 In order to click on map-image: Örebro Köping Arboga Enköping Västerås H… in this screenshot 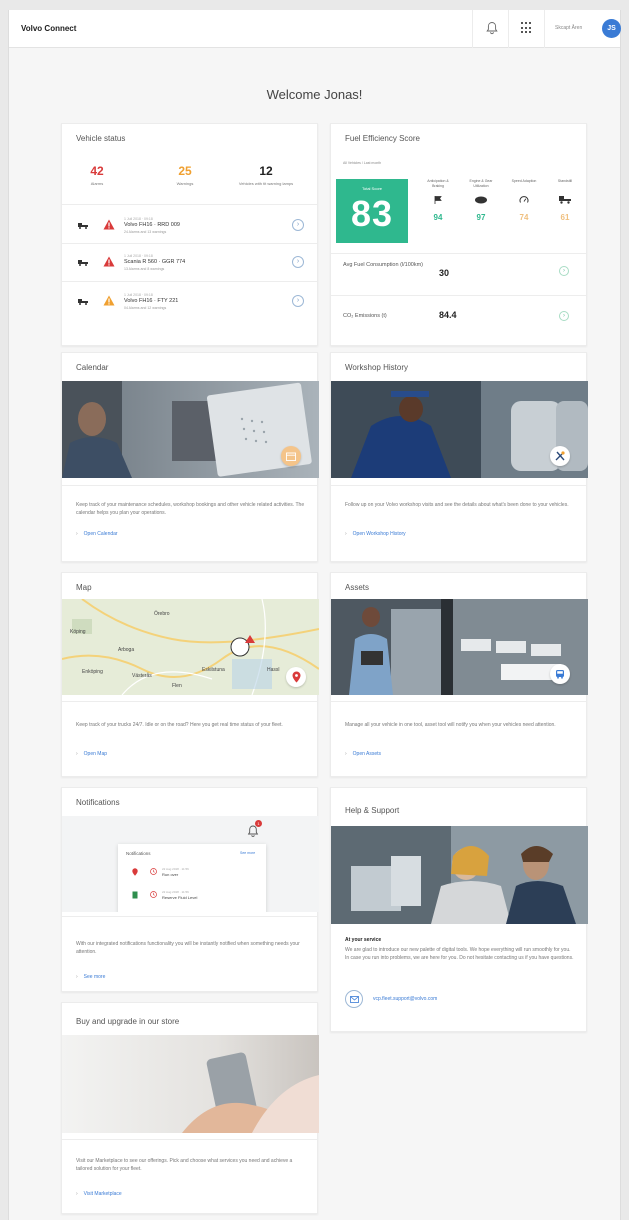, I will do `click(190, 647)`.